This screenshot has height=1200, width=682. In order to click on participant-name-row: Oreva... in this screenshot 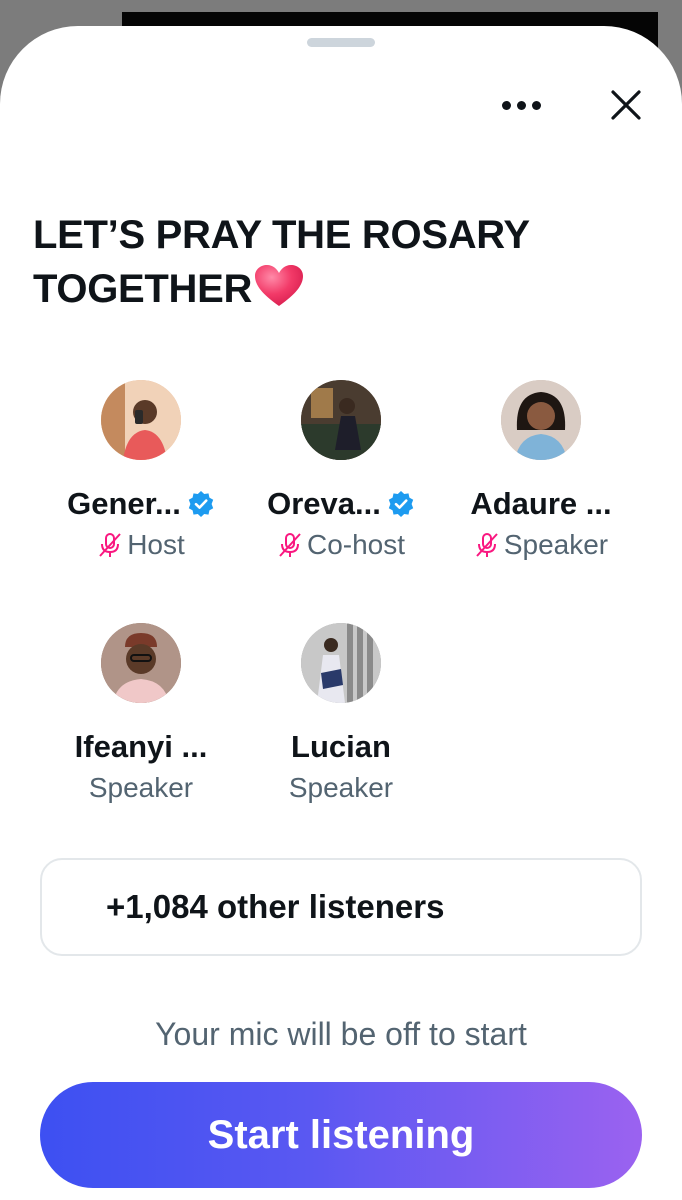, I will do `click(341, 504)`.